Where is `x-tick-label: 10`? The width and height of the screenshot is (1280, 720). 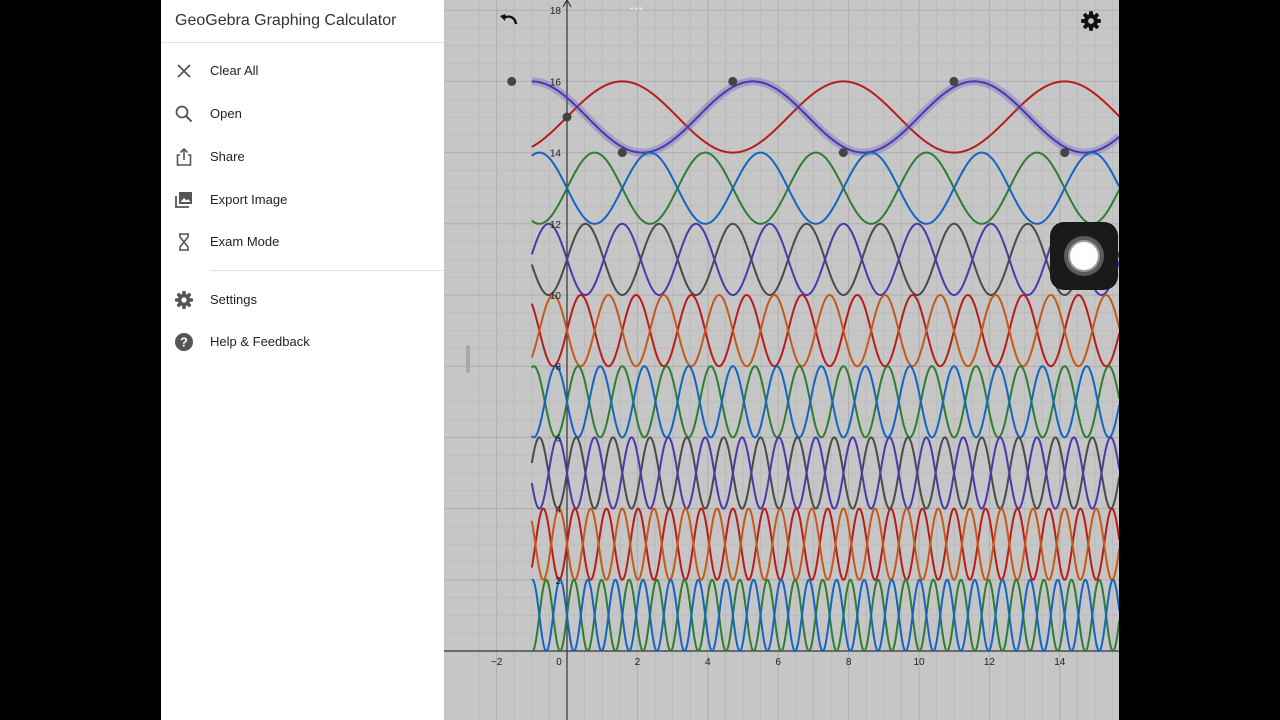 x-tick-label: 10 is located at coordinates (919, 662).